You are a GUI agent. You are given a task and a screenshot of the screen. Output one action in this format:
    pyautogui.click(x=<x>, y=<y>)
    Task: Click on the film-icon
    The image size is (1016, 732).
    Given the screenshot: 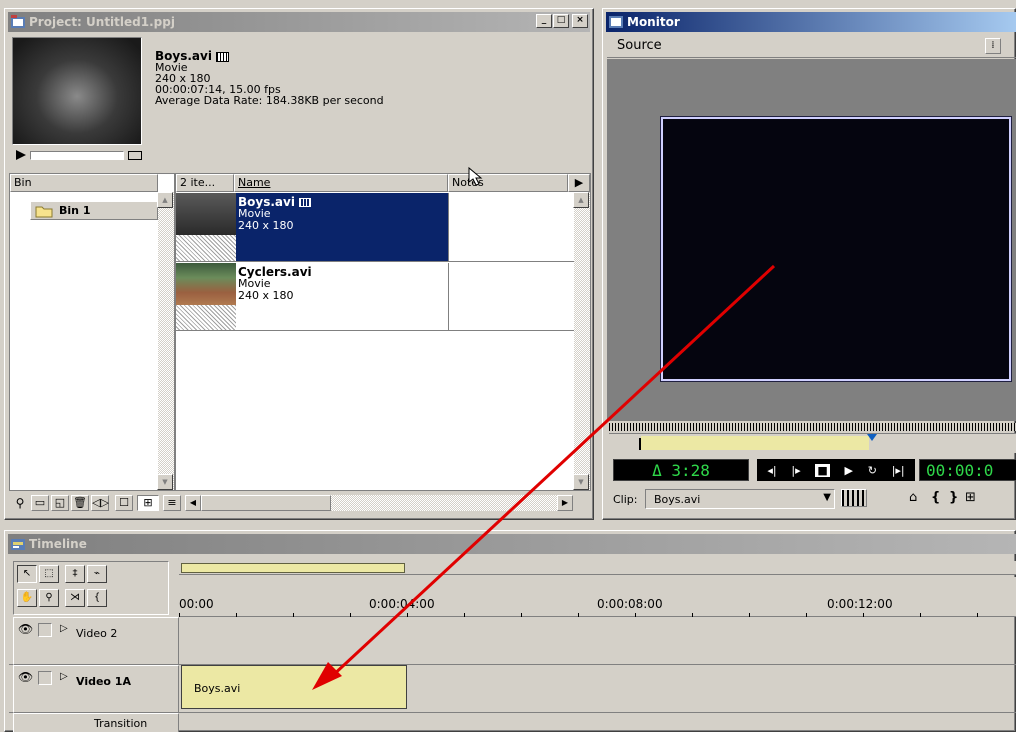 What is the action you would take?
    pyautogui.click(x=305, y=202)
    